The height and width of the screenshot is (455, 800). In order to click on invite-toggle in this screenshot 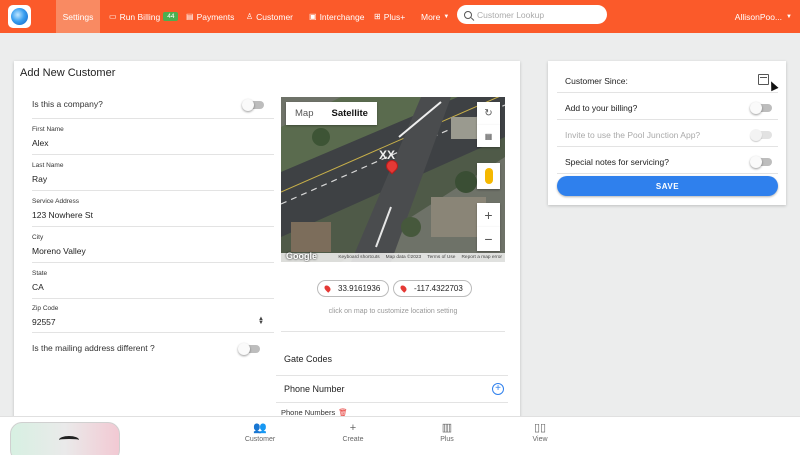, I will do `click(761, 135)`.